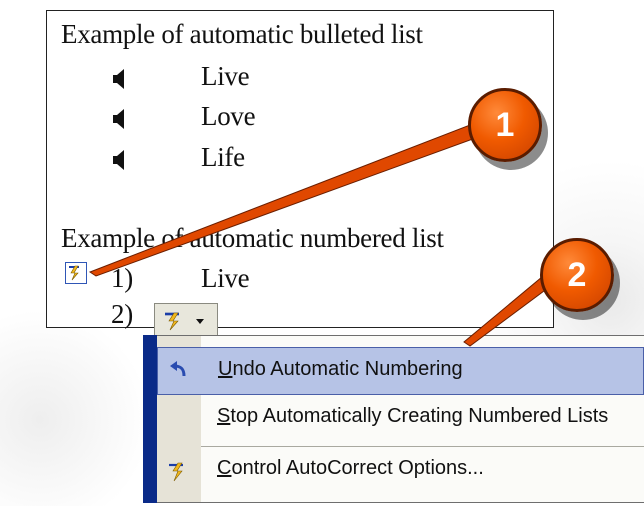 The height and width of the screenshot is (506, 644). Describe the element at coordinates (577, 275) in the screenshot. I see `callout-badge-2: 2` at that location.